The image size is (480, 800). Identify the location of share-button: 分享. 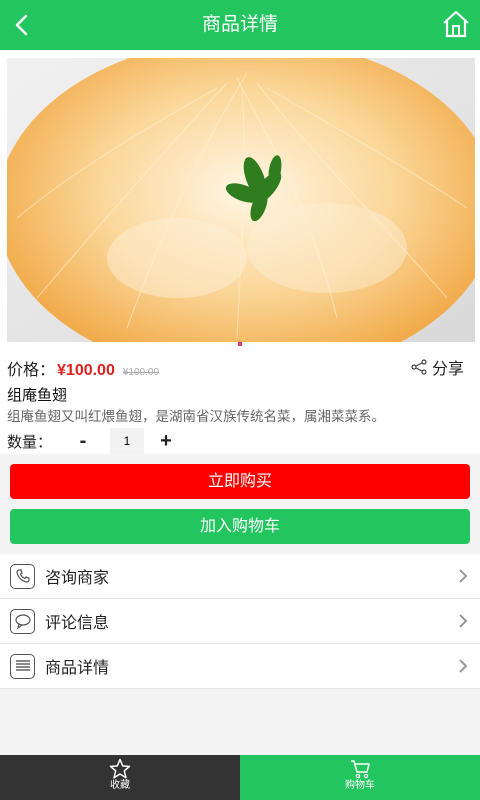
(437, 367).